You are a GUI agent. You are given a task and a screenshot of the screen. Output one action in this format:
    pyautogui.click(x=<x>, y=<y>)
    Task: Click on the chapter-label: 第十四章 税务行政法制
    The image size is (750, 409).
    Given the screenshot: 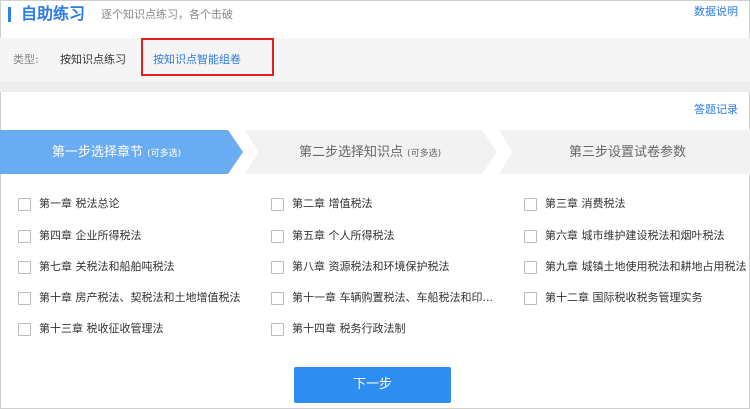 What is the action you would take?
    pyautogui.click(x=349, y=328)
    